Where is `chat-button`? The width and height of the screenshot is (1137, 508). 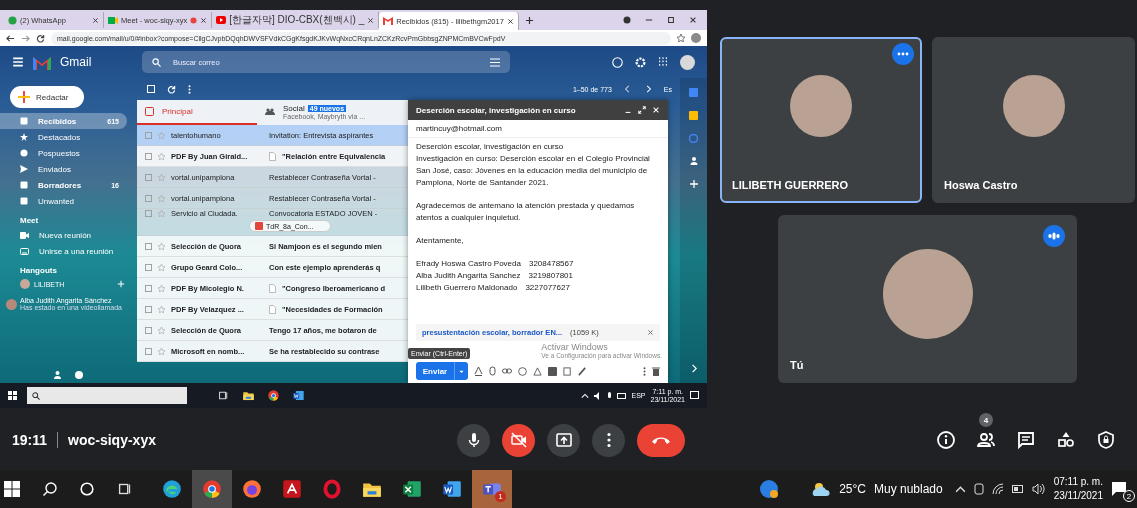 chat-button is located at coordinates (1026, 440).